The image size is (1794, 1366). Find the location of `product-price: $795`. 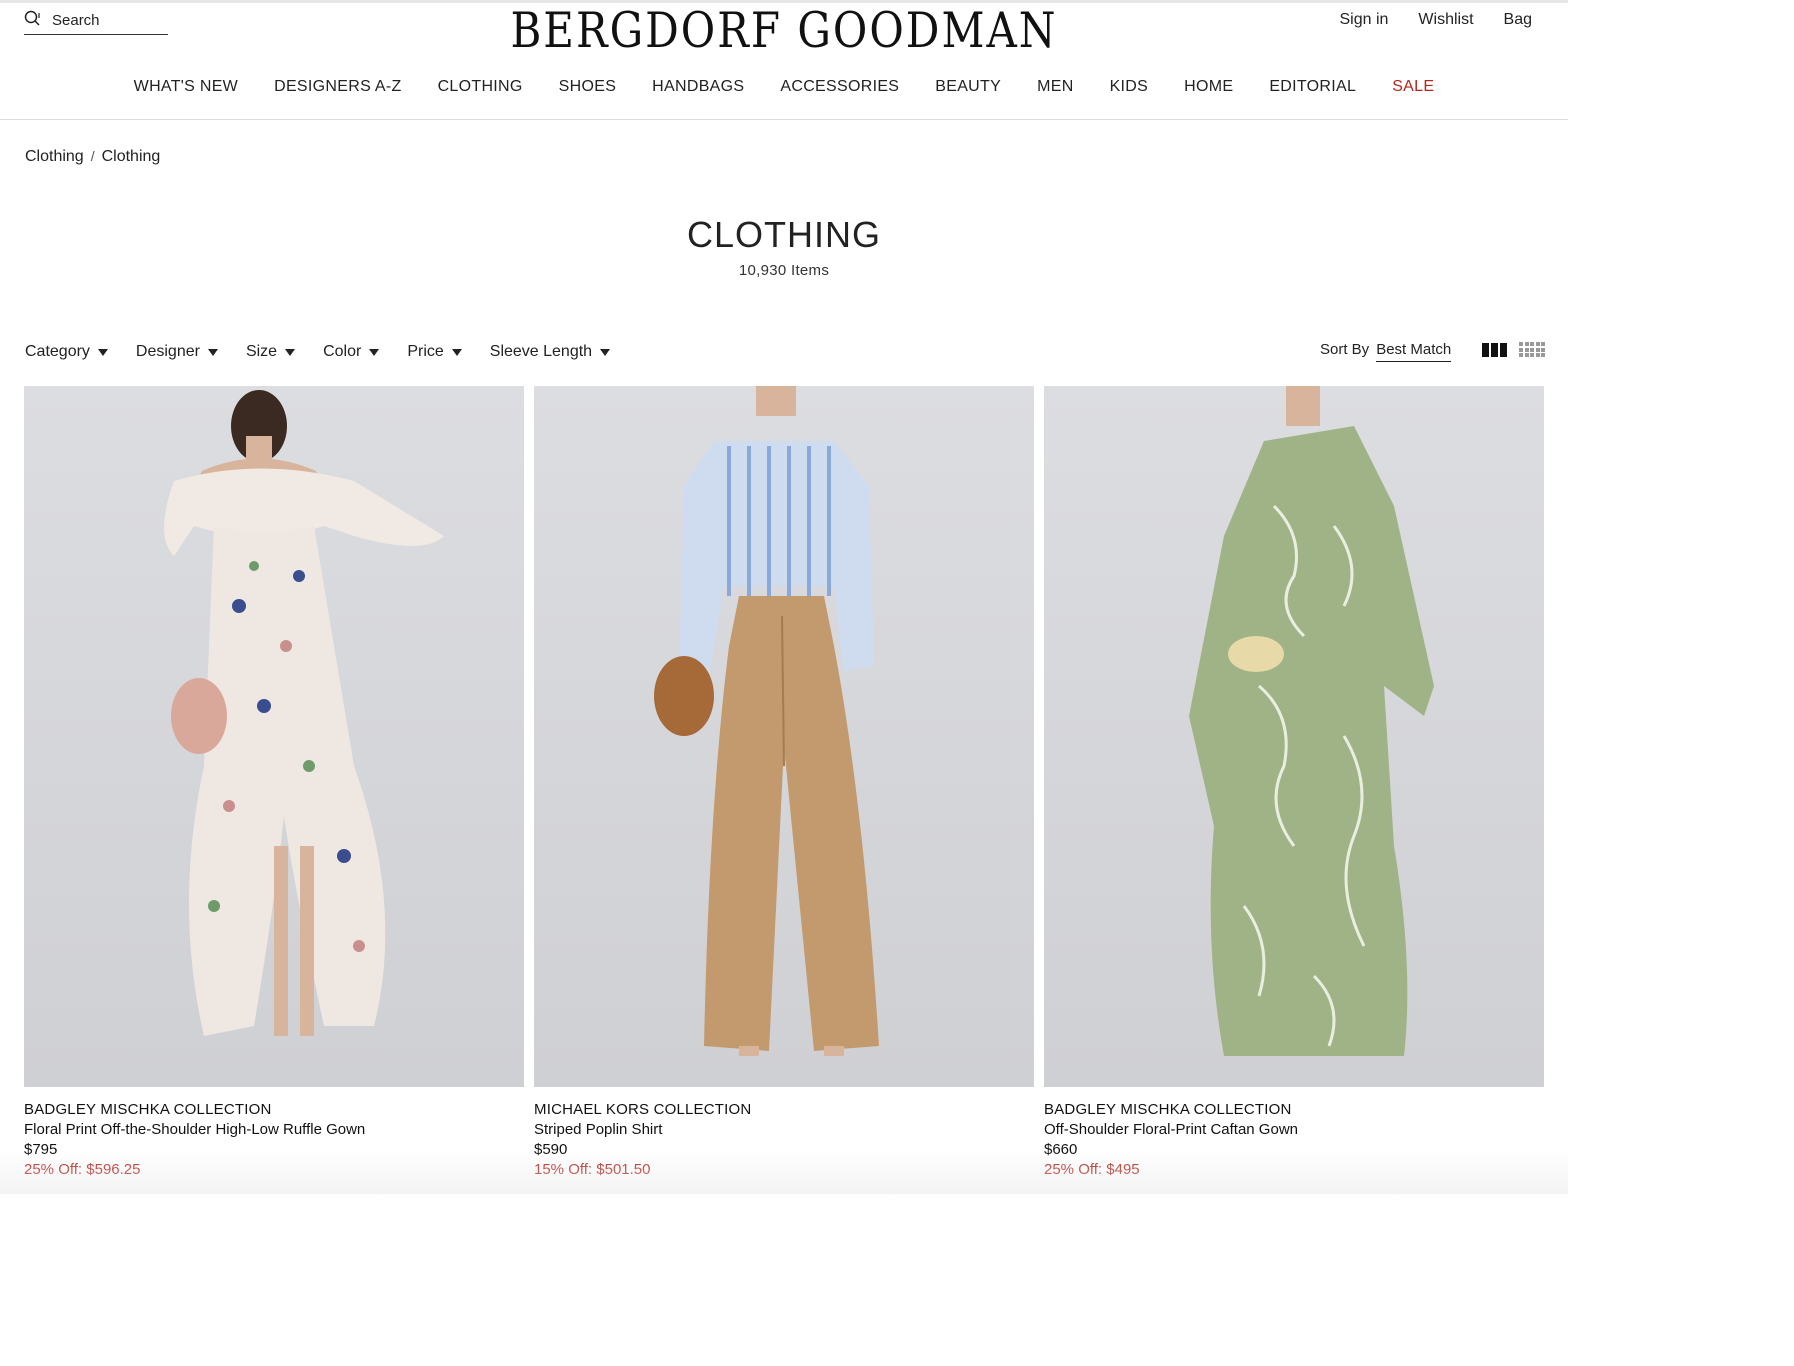

product-price: $795 is located at coordinates (41, 1149).